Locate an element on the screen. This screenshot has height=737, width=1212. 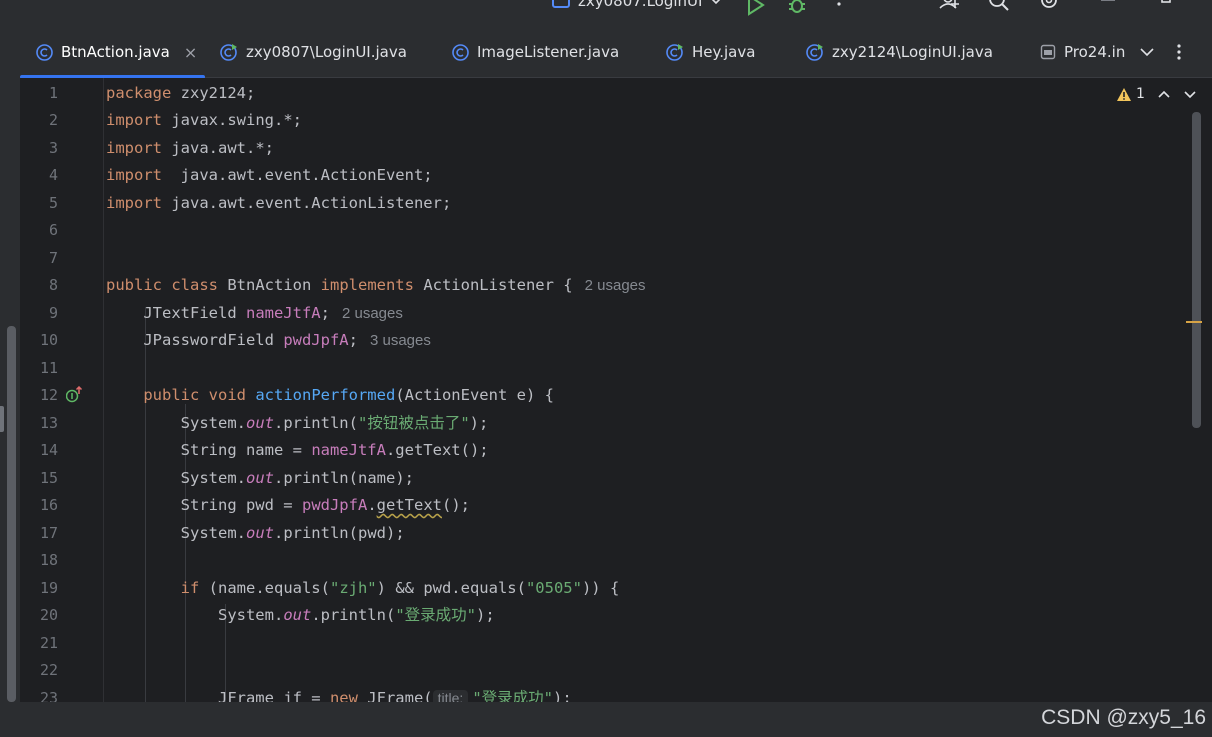
tab-loginui-2124: zxy2124\LoginUI.java is located at coordinates (899, 52).